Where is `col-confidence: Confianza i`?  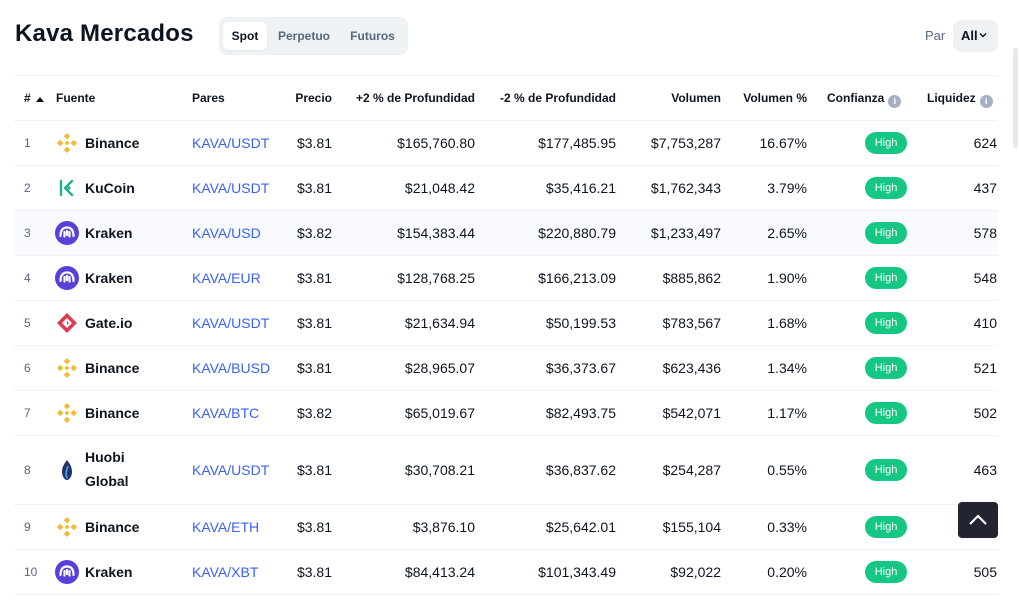 col-confidence: Confianza i is located at coordinates (864, 99).